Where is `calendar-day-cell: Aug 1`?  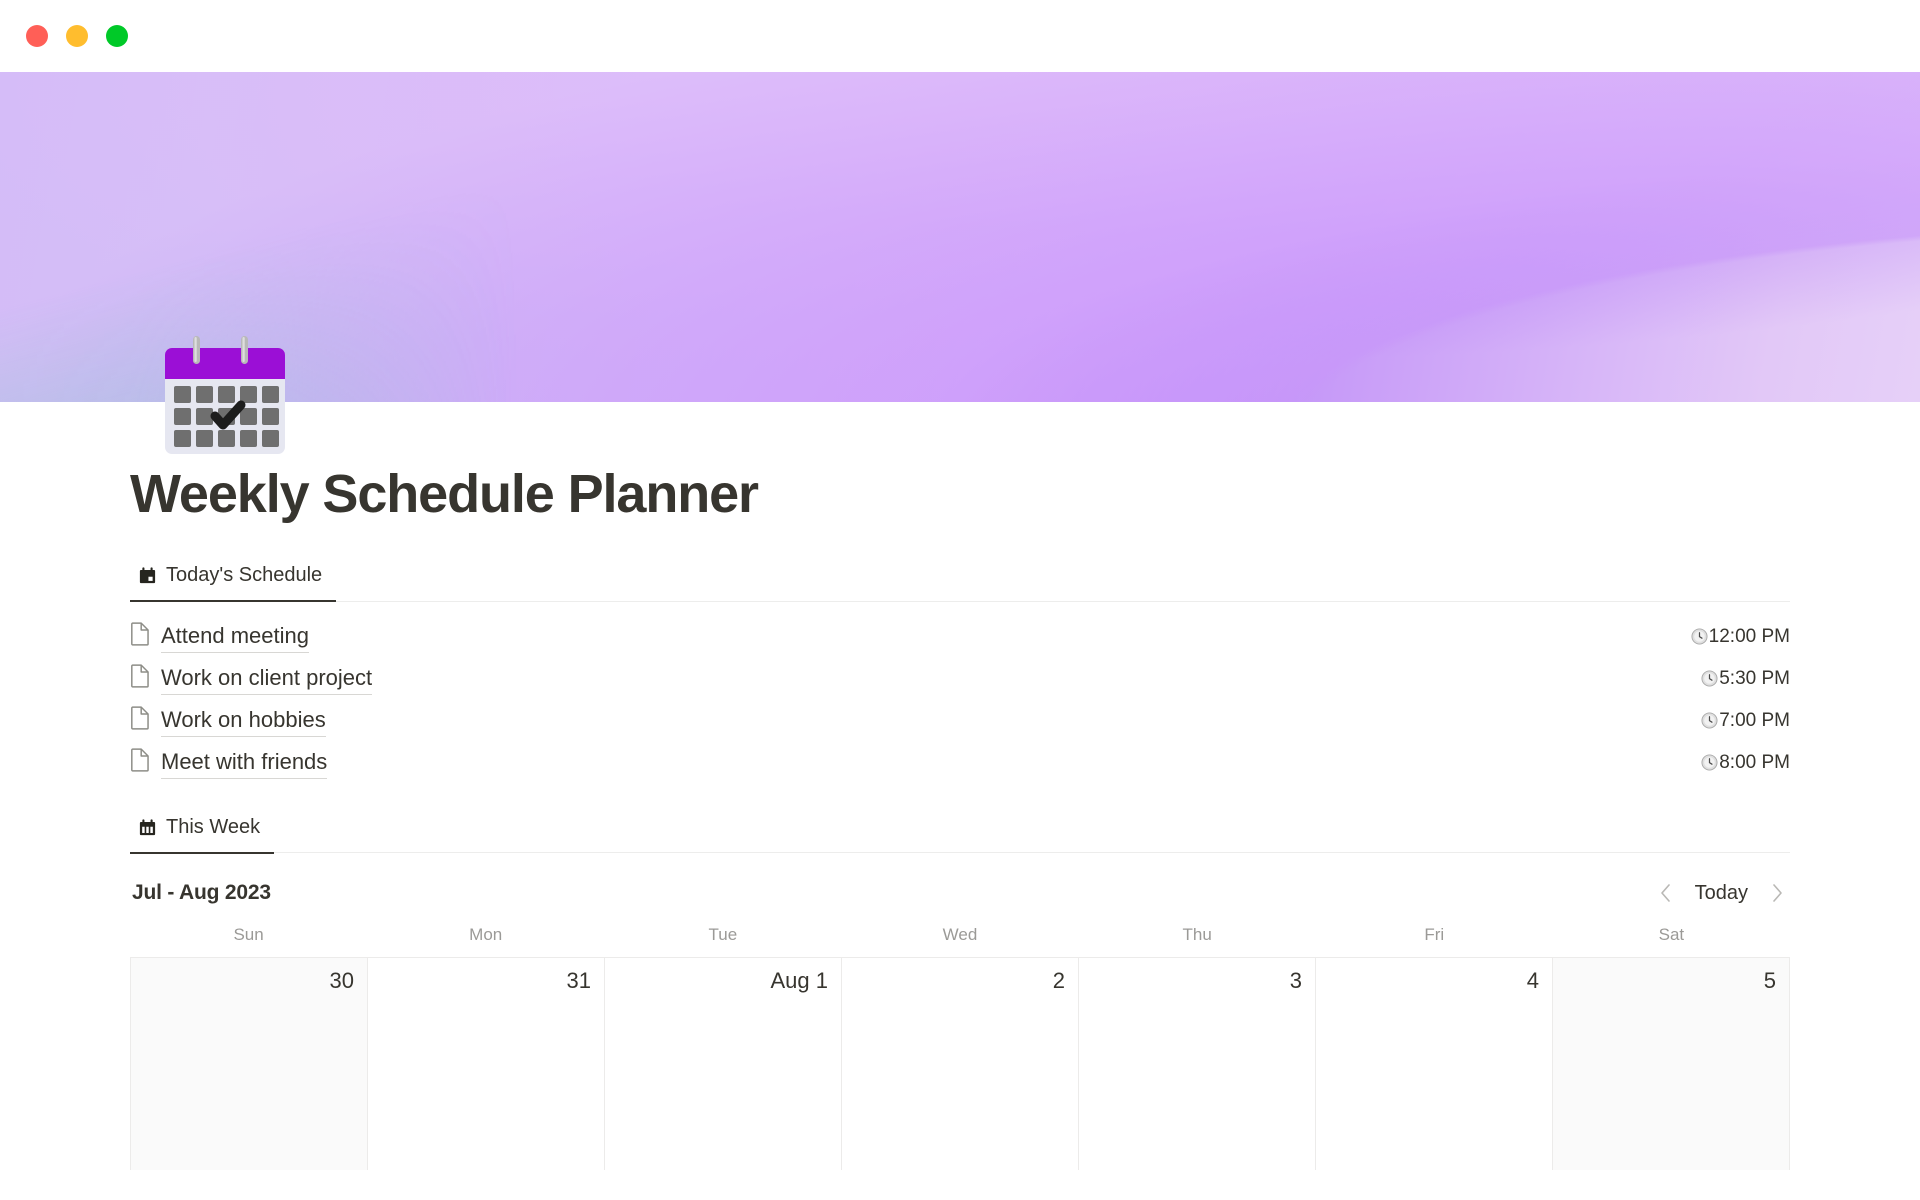
calendar-day-cell: Aug 1 is located at coordinates (723, 1064).